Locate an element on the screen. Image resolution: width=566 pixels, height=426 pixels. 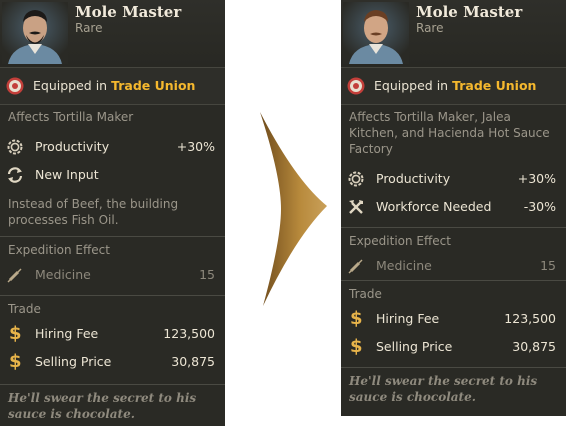
workforce-tools-icon is located at coordinates (356, 207).